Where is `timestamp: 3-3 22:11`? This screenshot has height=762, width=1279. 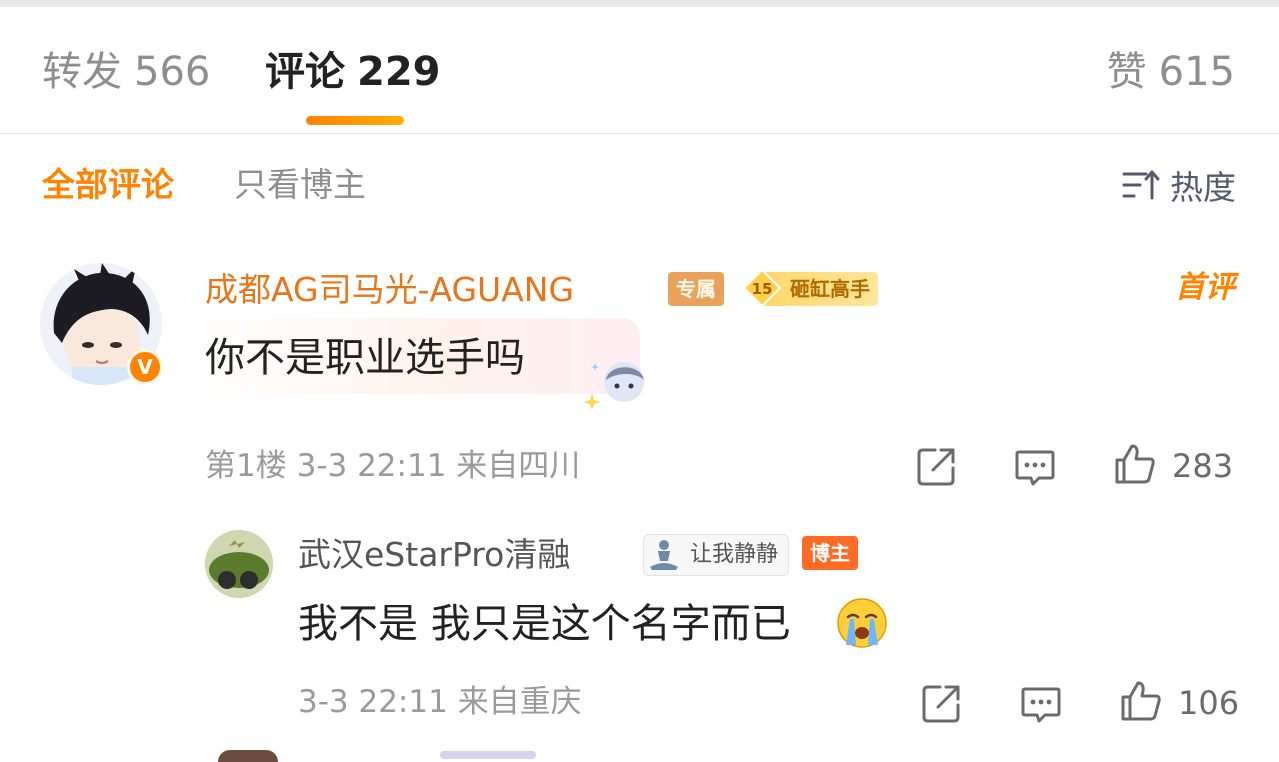 timestamp: 3-3 22:11 is located at coordinates (371, 466).